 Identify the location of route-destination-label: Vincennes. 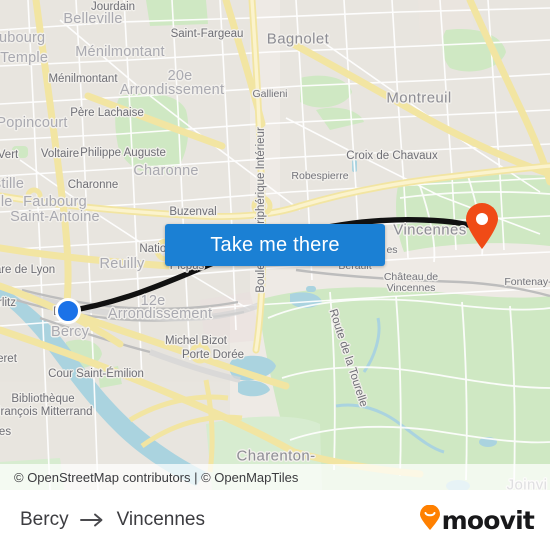
(160, 519).